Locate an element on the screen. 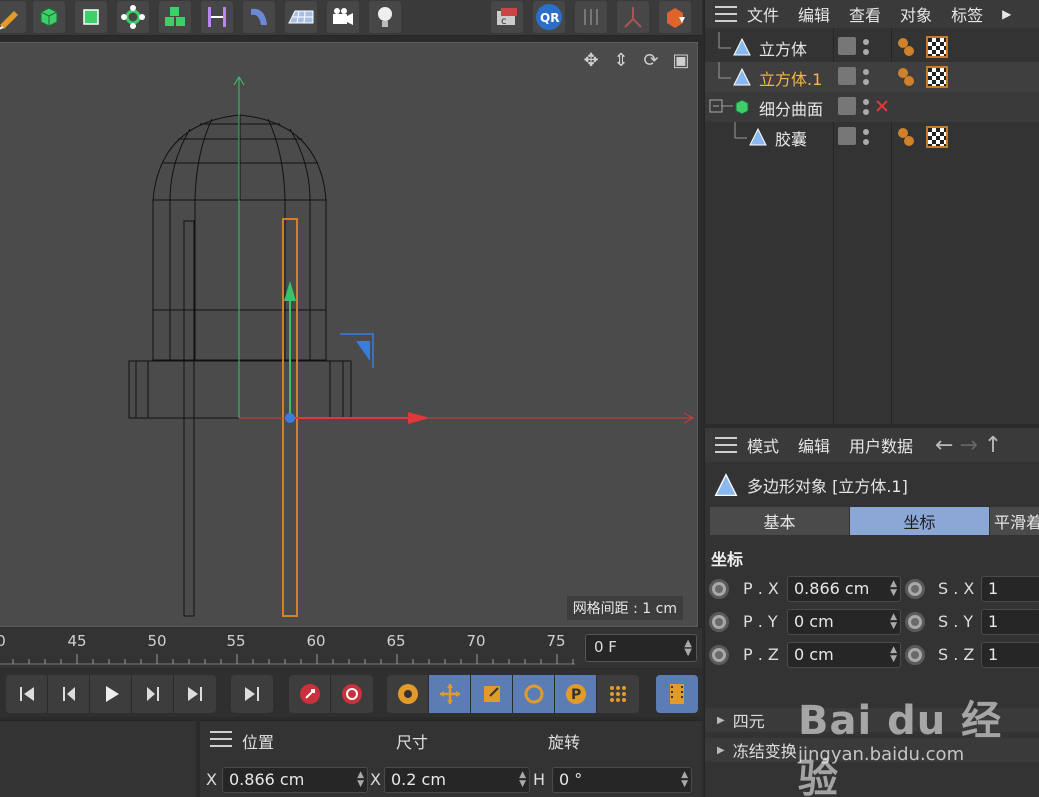 The image size is (1039, 797). watermark-logo: Bai du 经验 is located at coordinates (900, 747).